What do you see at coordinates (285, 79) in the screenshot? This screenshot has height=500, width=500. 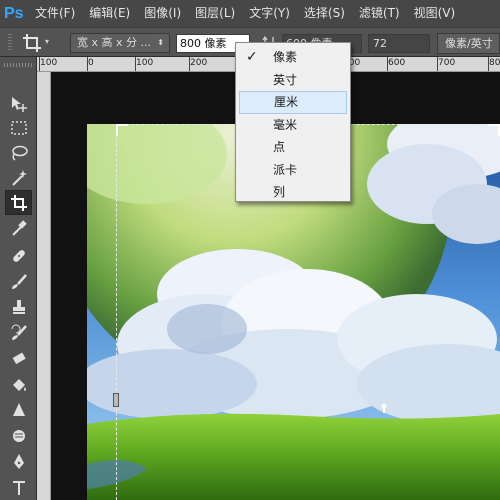 I see `unit-option-label: 英寸` at bounding box center [285, 79].